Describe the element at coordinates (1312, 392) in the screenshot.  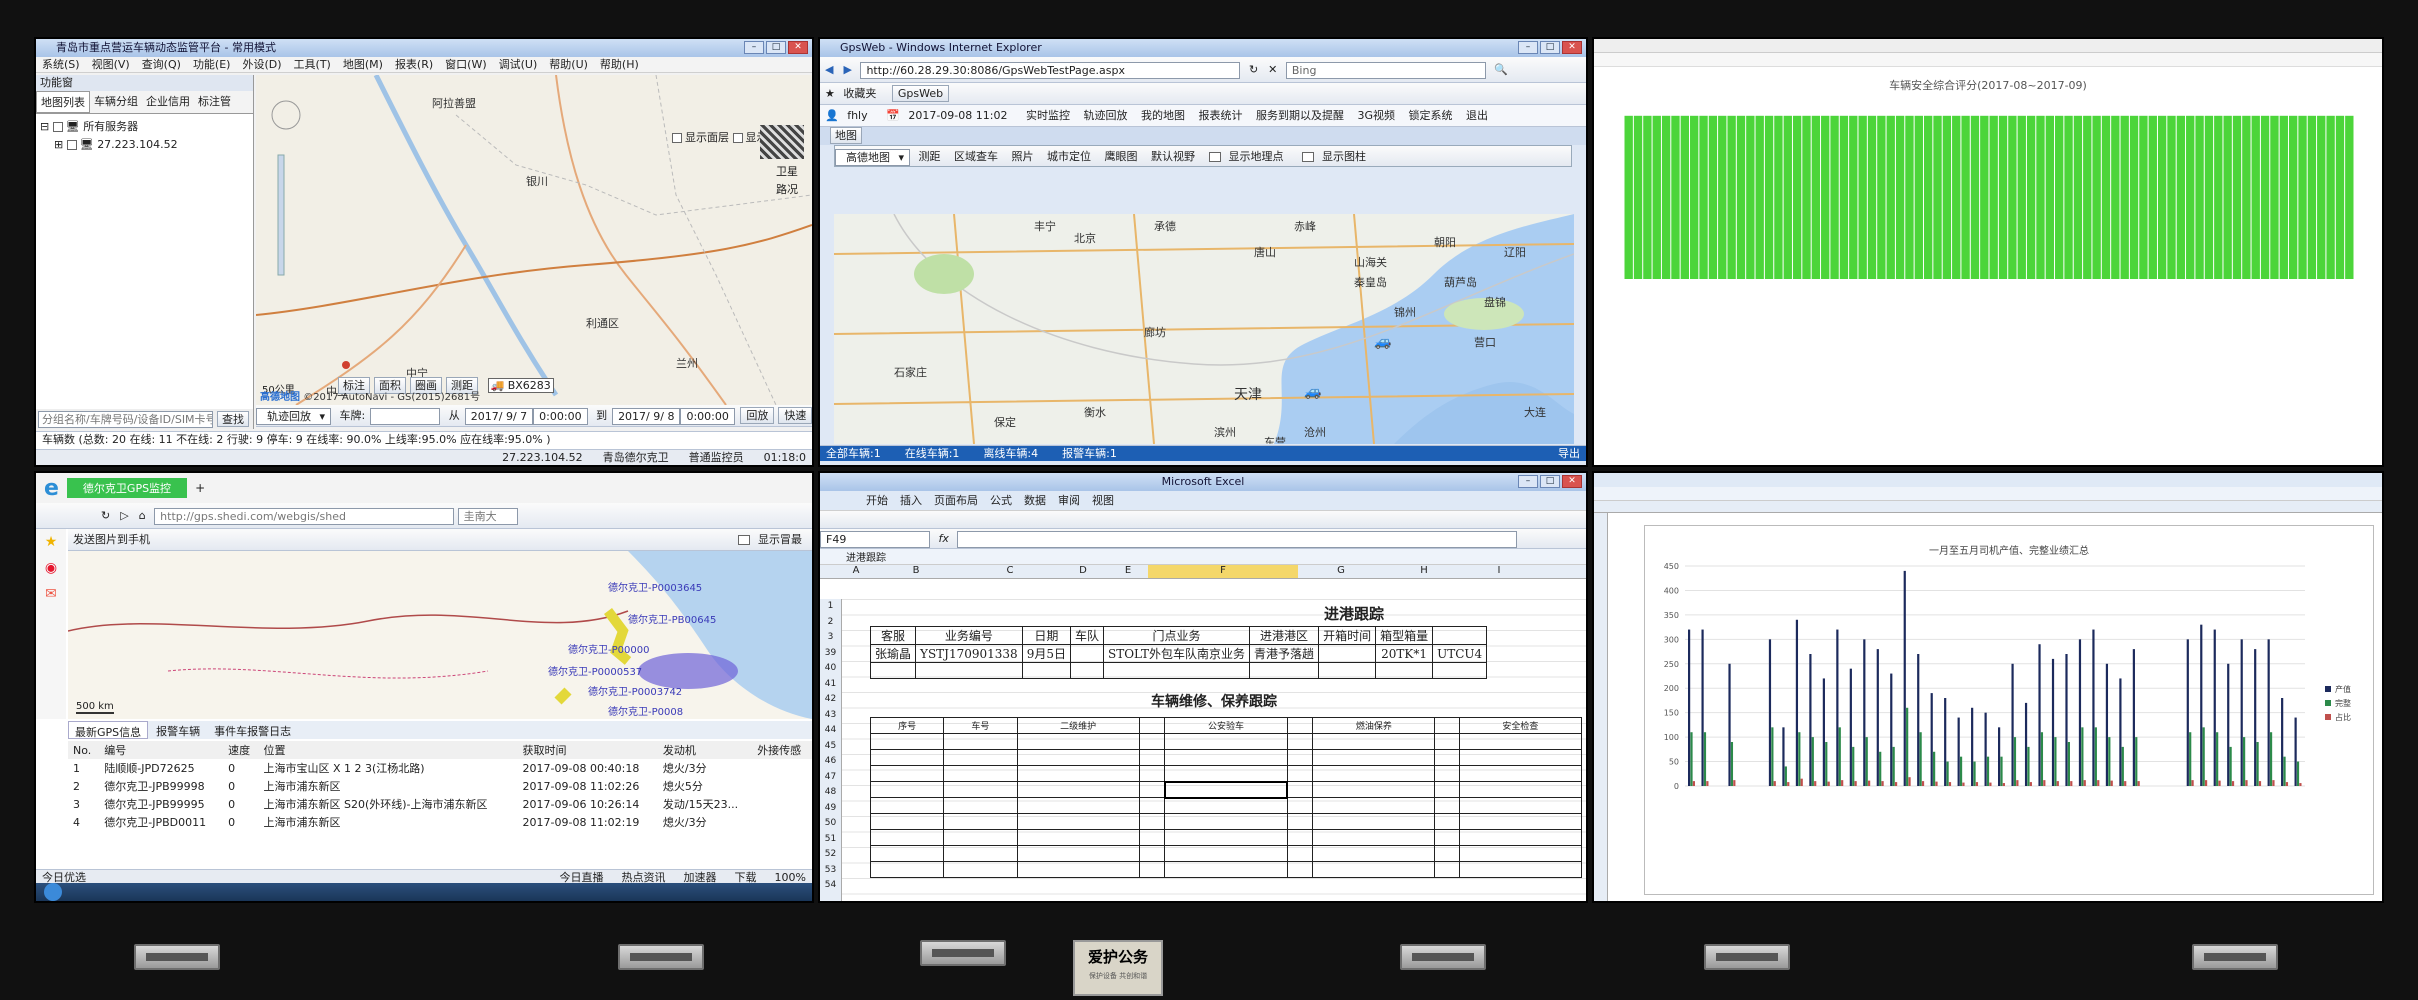
I see `vehicle-marker: 🚙` at that location.